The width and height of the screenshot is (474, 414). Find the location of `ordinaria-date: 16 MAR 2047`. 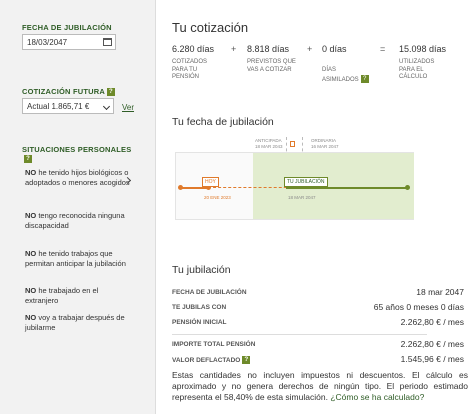

ordinaria-date: 16 MAR 2047 is located at coordinates (325, 146).